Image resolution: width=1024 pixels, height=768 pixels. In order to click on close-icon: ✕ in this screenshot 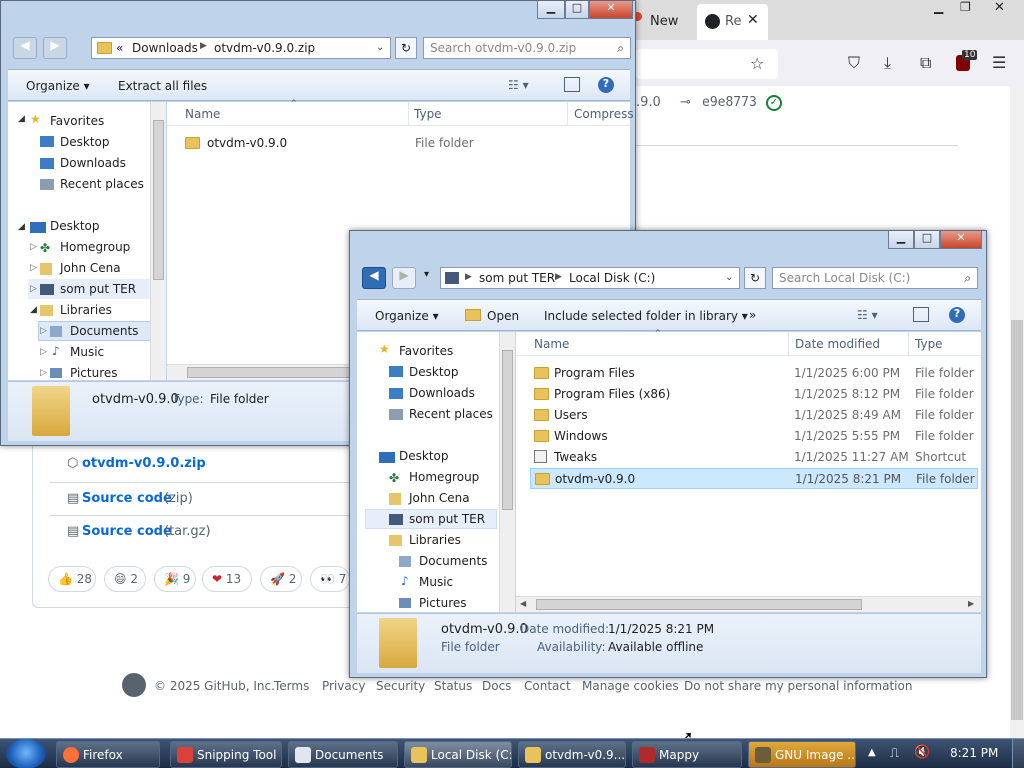, I will do `click(999, 7)`.